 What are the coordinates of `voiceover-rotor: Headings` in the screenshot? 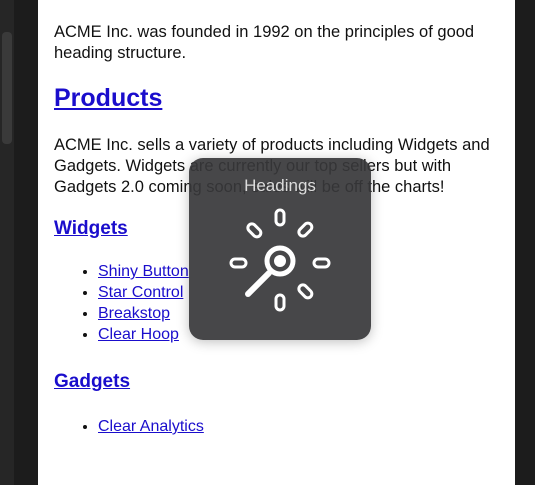 It's located at (280, 249).